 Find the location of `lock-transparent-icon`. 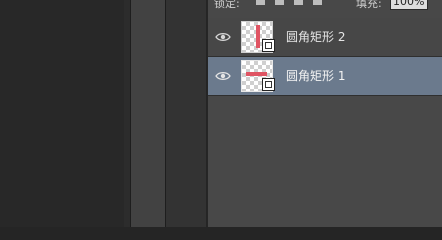

lock-transparent-icon is located at coordinates (260, 2).